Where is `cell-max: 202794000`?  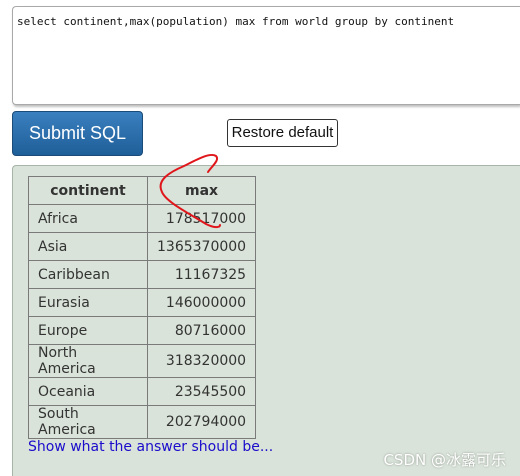
cell-max: 202794000 is located at coordinates (201, 422).